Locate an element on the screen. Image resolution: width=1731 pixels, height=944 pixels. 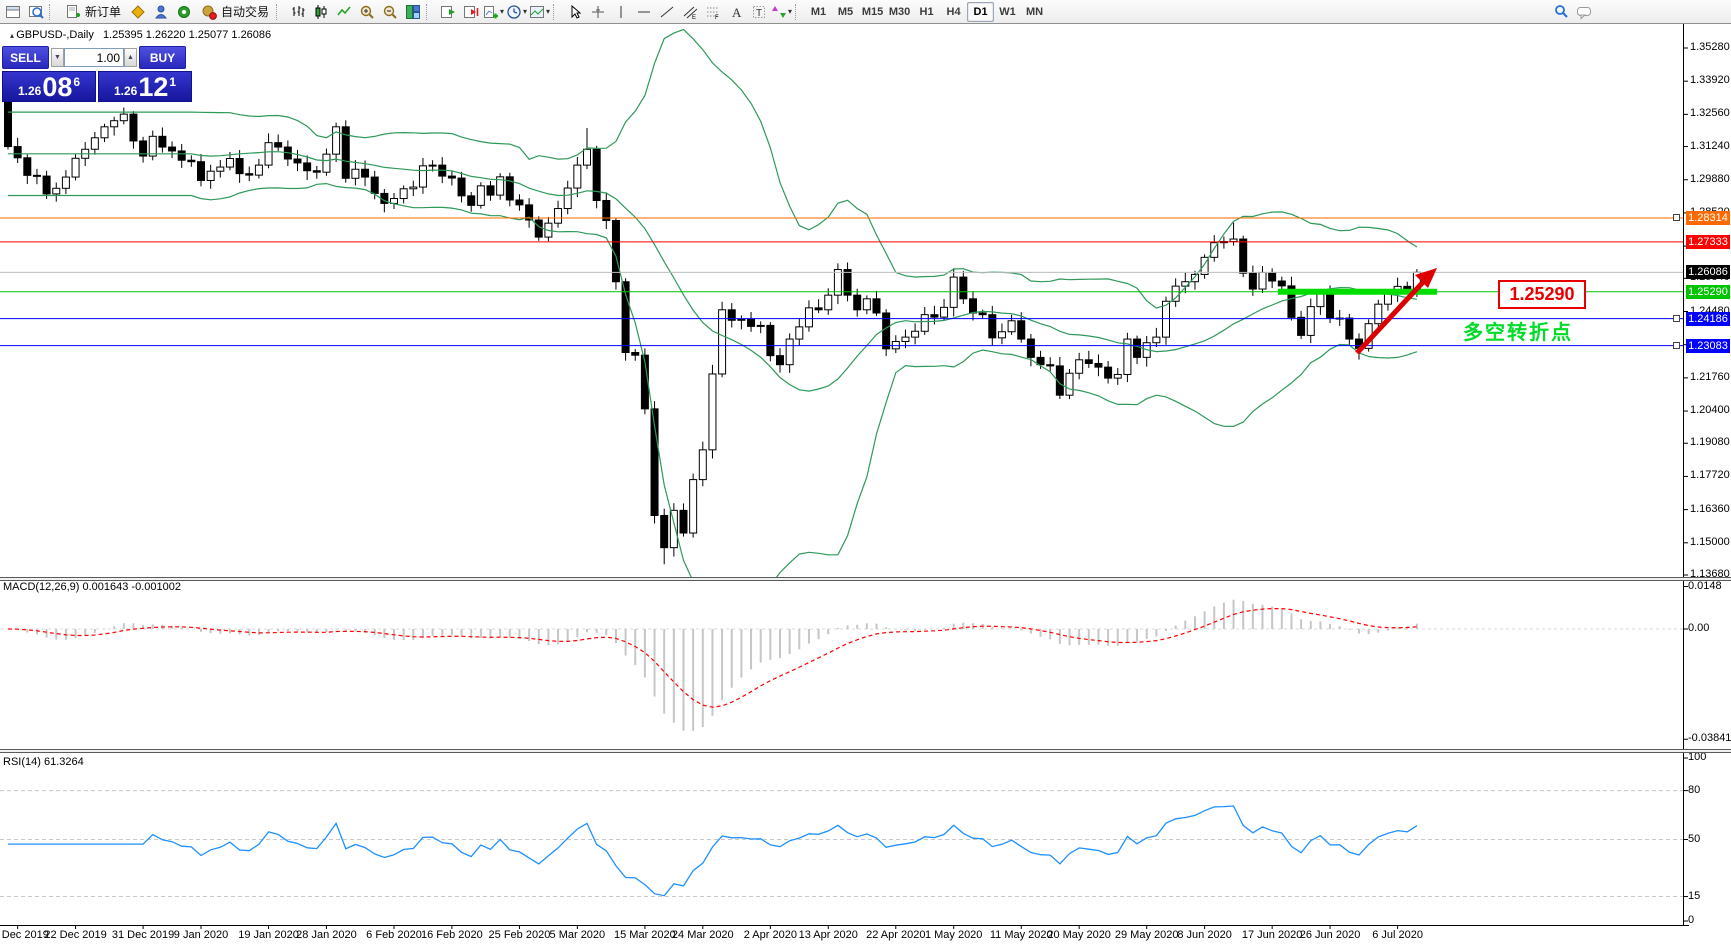
templates-icon: ▾ is located at coordinates (539, 12).